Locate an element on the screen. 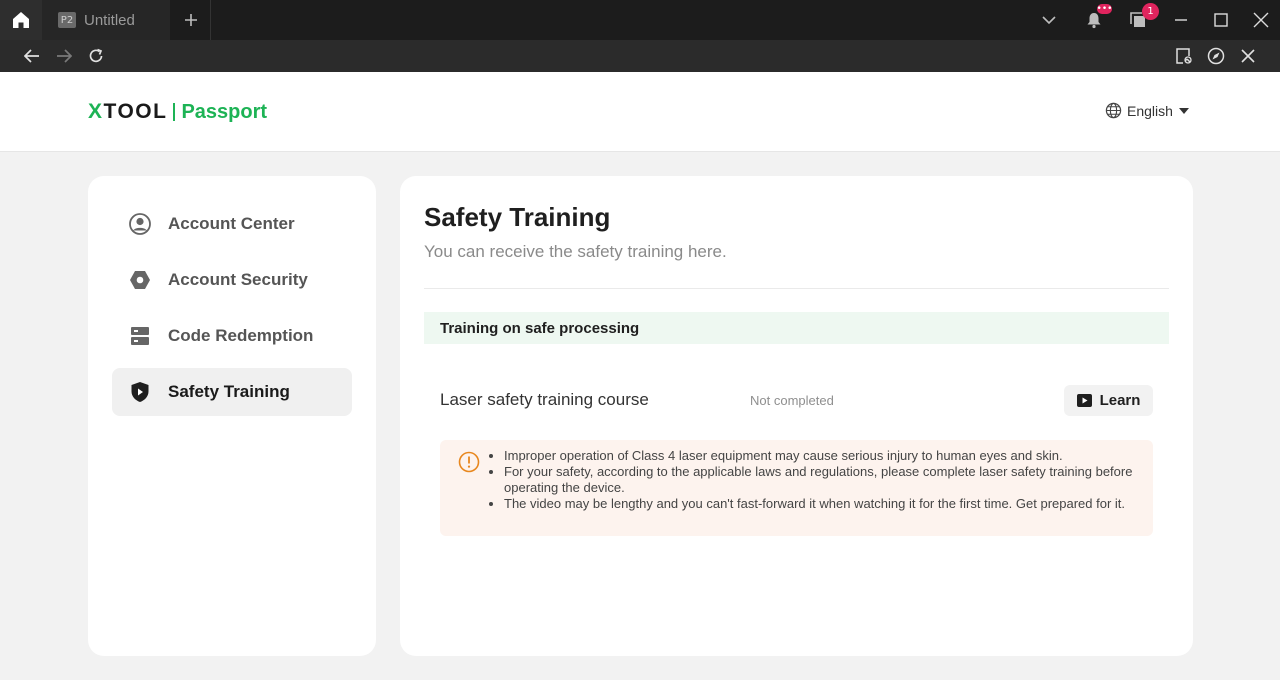 The width and height of the screenshot is (1280, 680). sidebar-item-code-redemption: Code Redemption is located at coordinates (232, 336).